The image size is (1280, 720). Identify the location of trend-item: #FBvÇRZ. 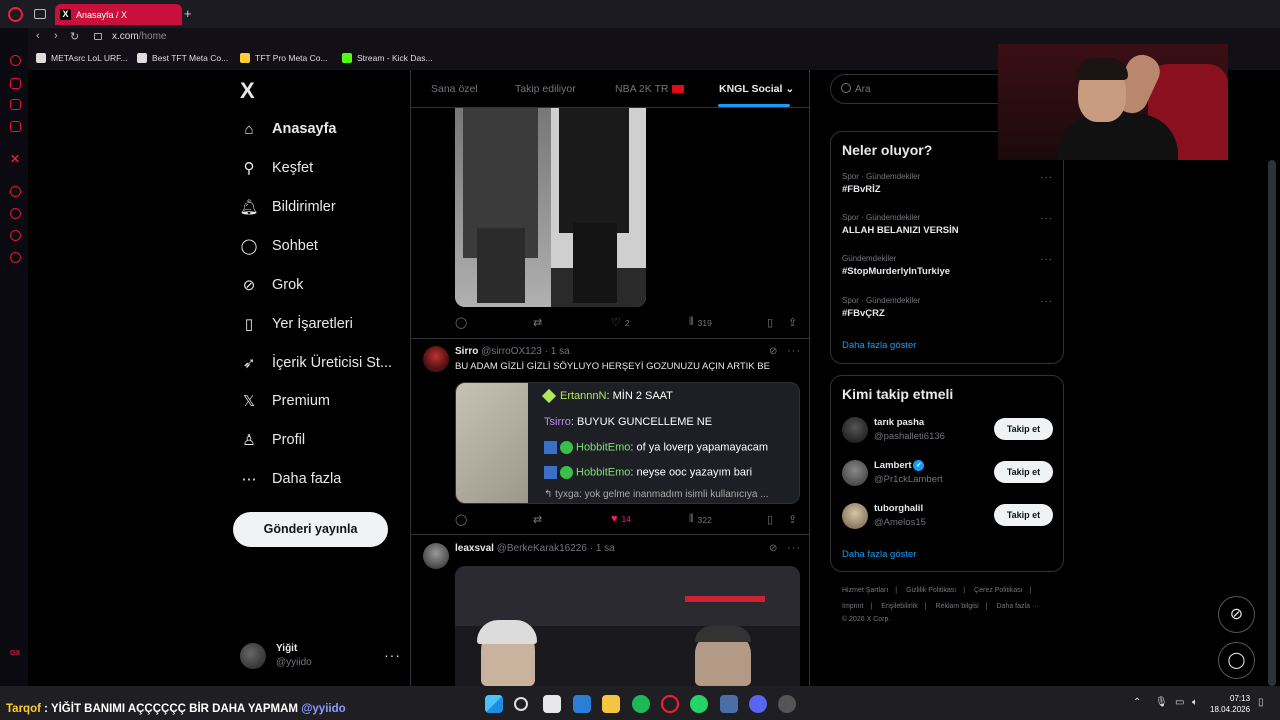
(863, 313).